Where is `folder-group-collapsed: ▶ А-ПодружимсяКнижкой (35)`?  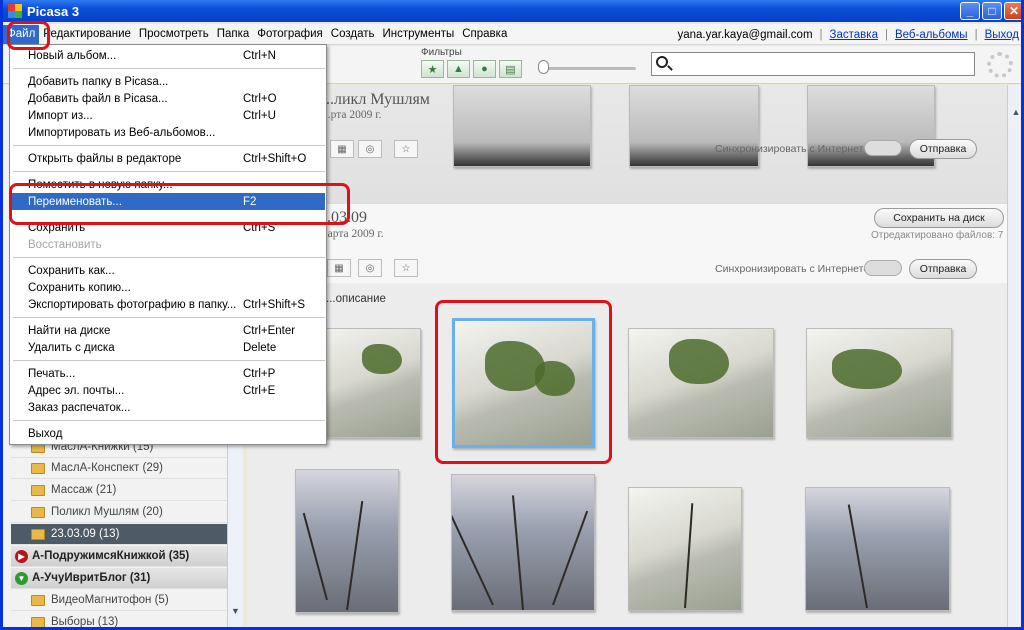
folder-group-collapsed: ▶ А-ПодружимсяКнижкой (35) is located at coordinates (119, 556).